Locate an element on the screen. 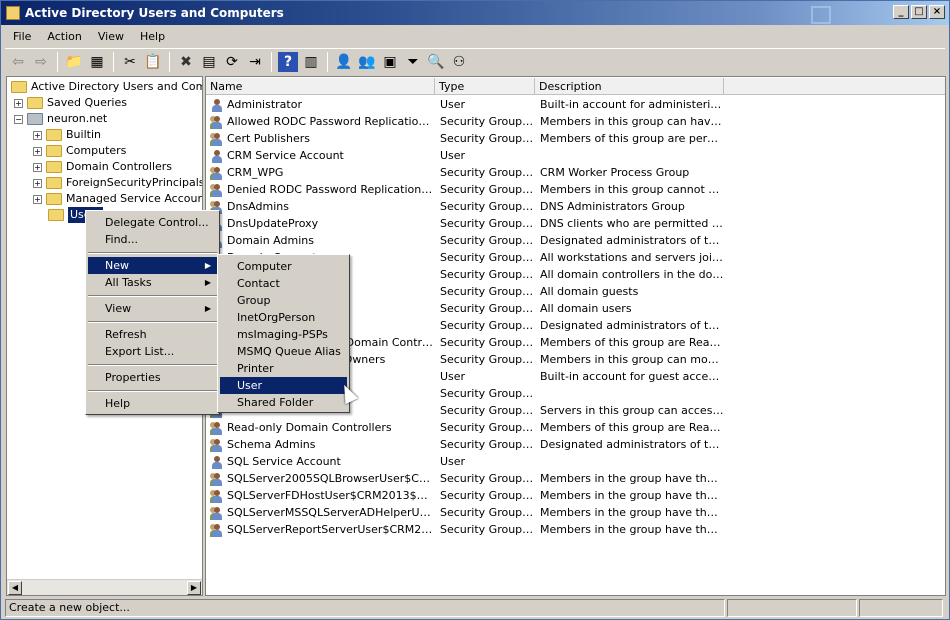  menu-item-view: View ▶ is located at coordinates (152, 308).